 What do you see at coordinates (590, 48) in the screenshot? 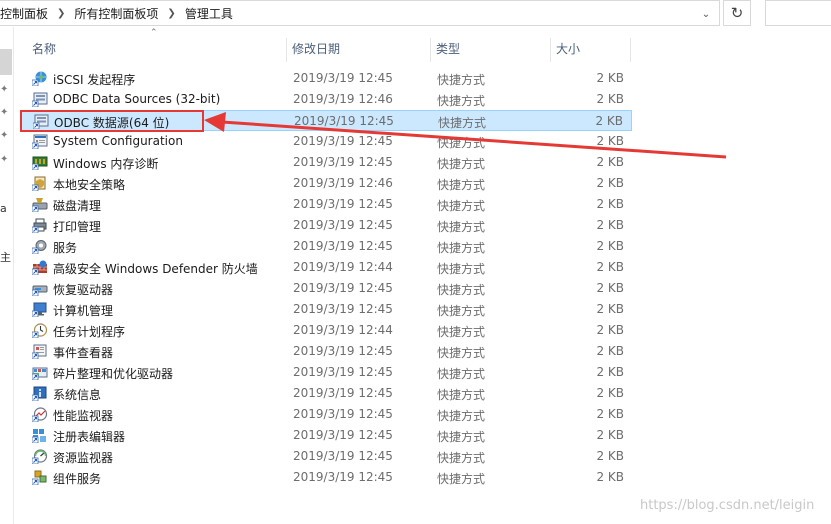
I see `column-size: 大小` at bounding box center [590, 48].